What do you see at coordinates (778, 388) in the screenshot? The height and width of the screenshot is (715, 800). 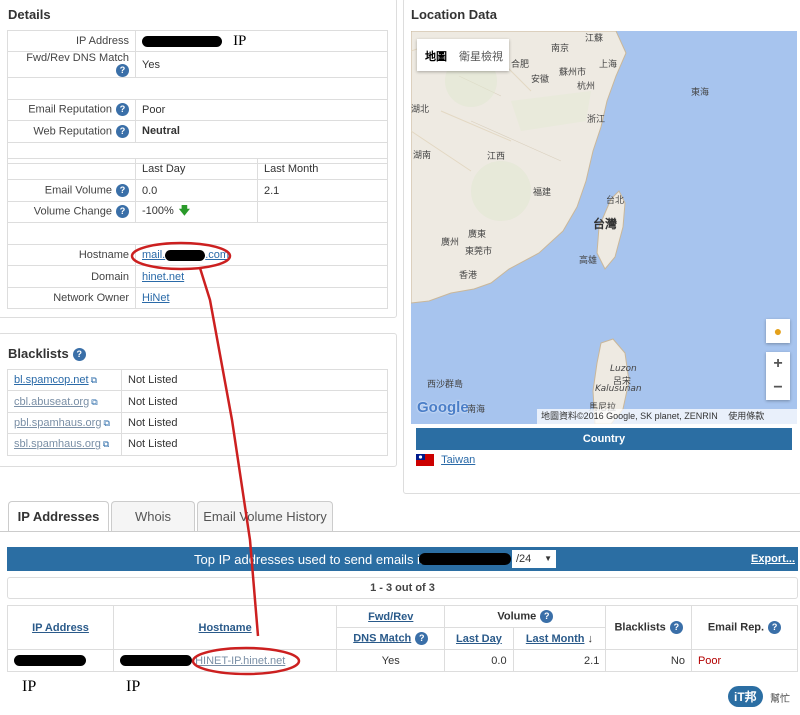 I see `zoom-out-icon: −` at bounding box center [778, 388].